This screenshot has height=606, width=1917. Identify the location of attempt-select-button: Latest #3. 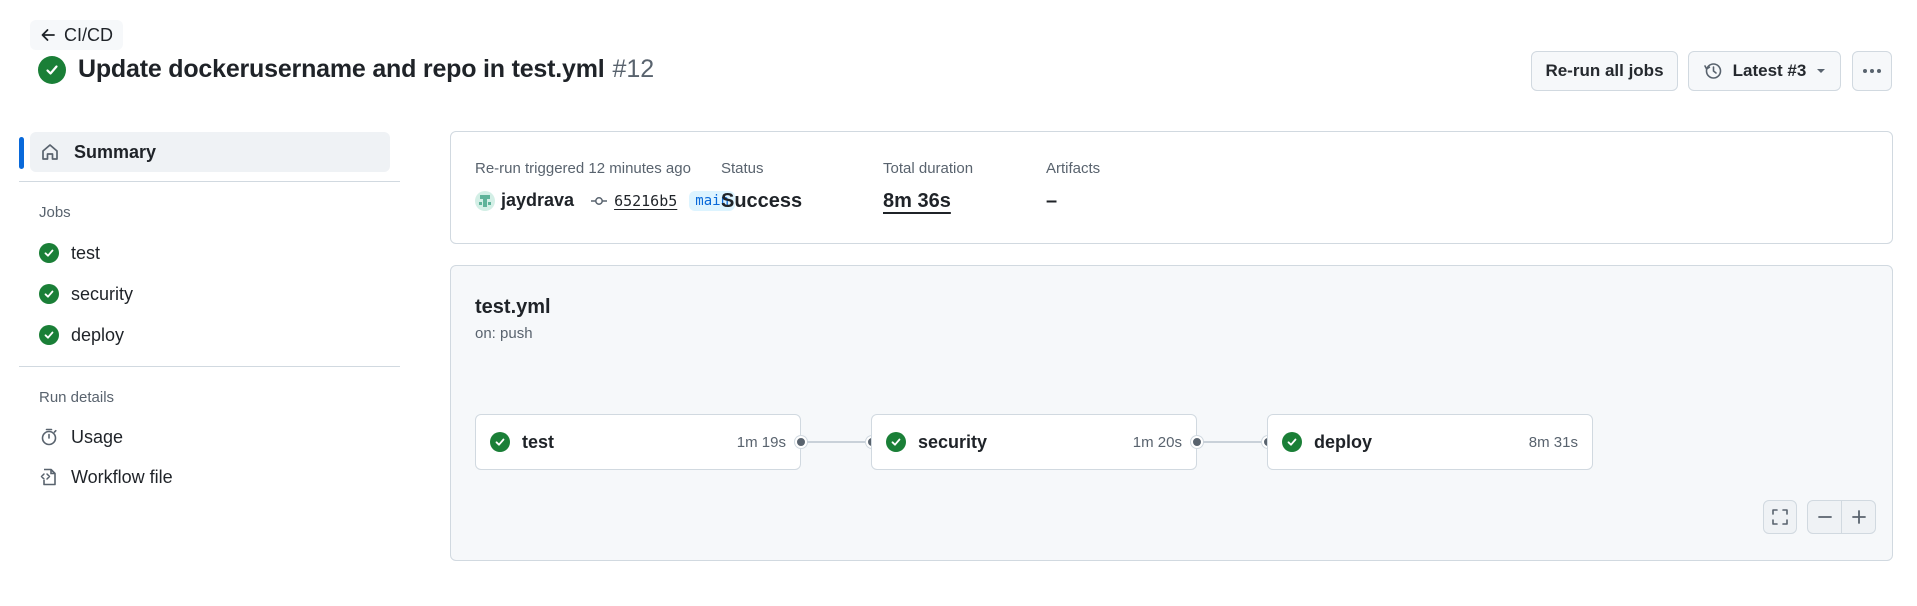
(1764, 71).